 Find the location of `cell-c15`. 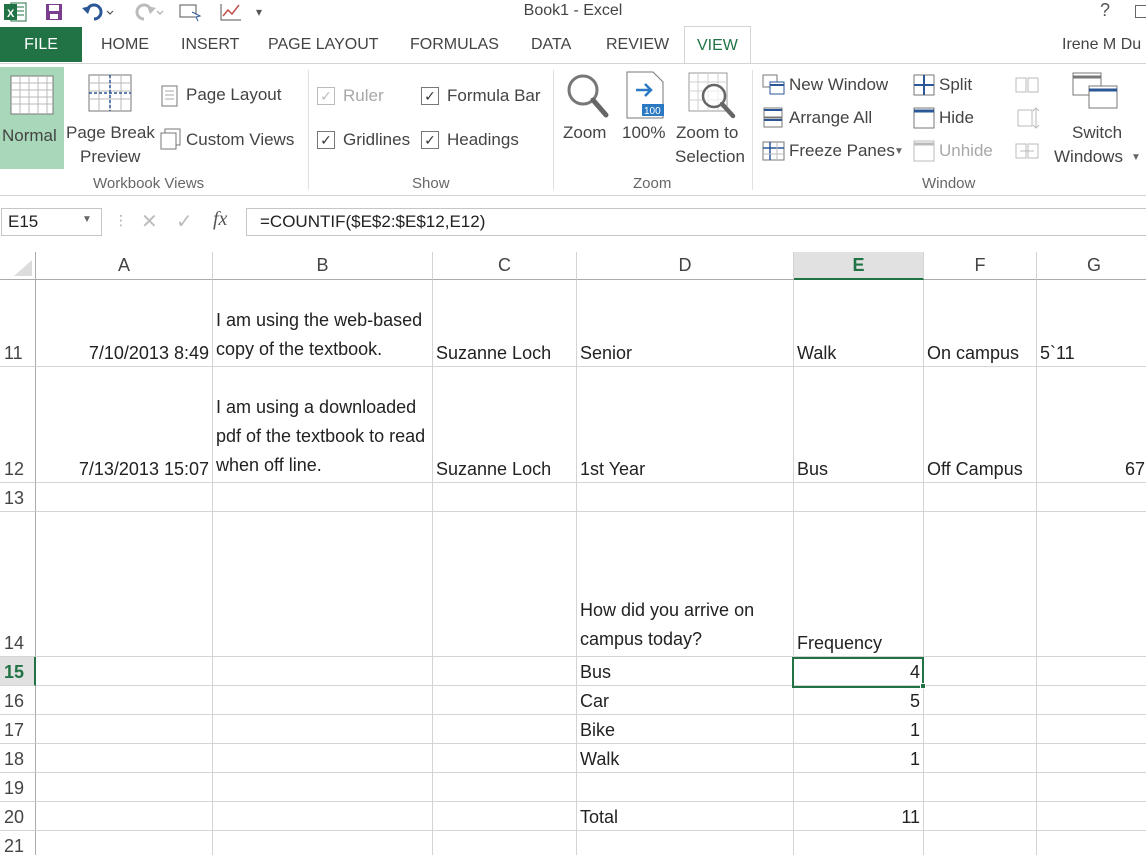

cell-c15 is located at coordinates (505, 671).